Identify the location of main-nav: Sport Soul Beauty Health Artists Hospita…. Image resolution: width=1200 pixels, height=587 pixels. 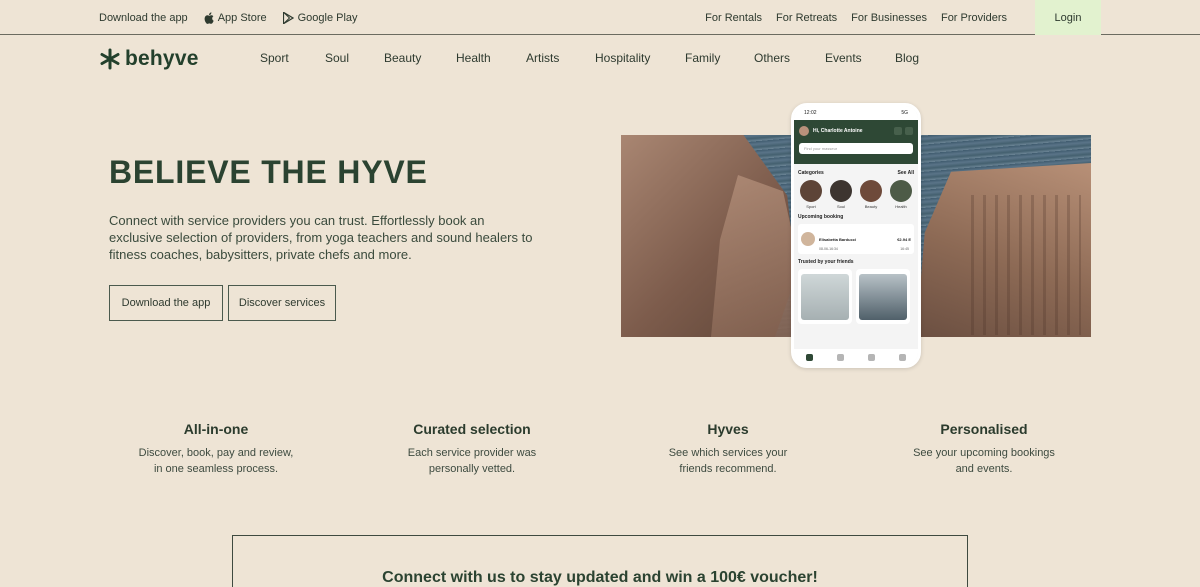
(597, 58).